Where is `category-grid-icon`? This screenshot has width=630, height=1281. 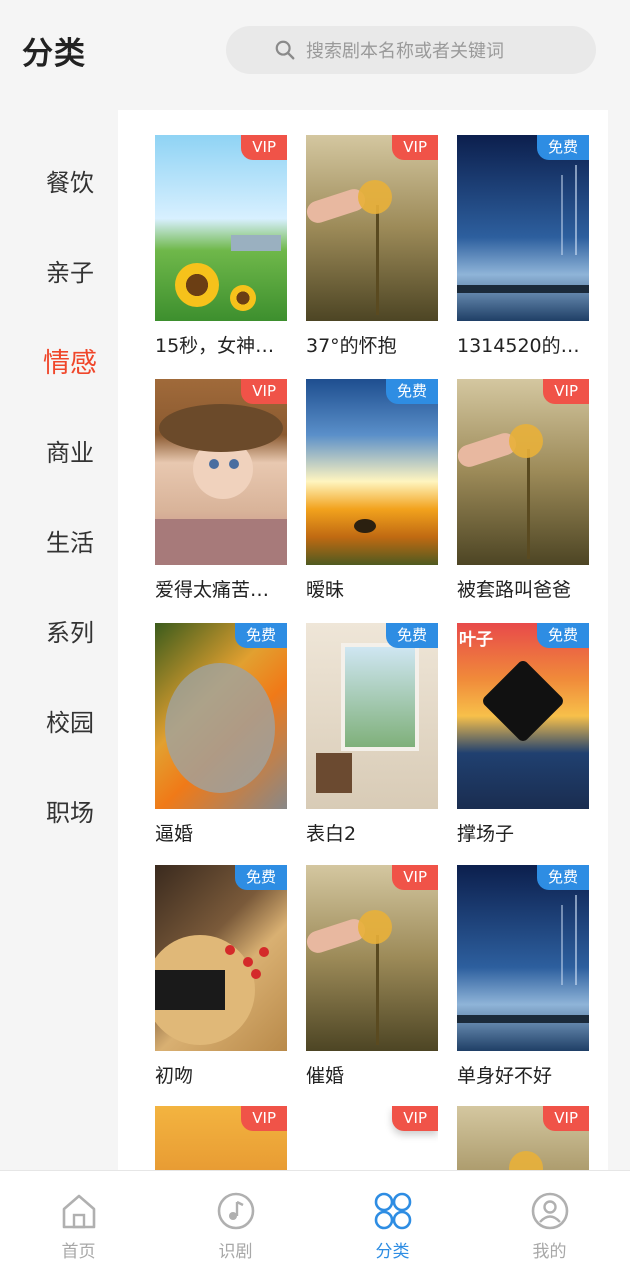
category-grid-icon is located at coordinates (392, 1211).